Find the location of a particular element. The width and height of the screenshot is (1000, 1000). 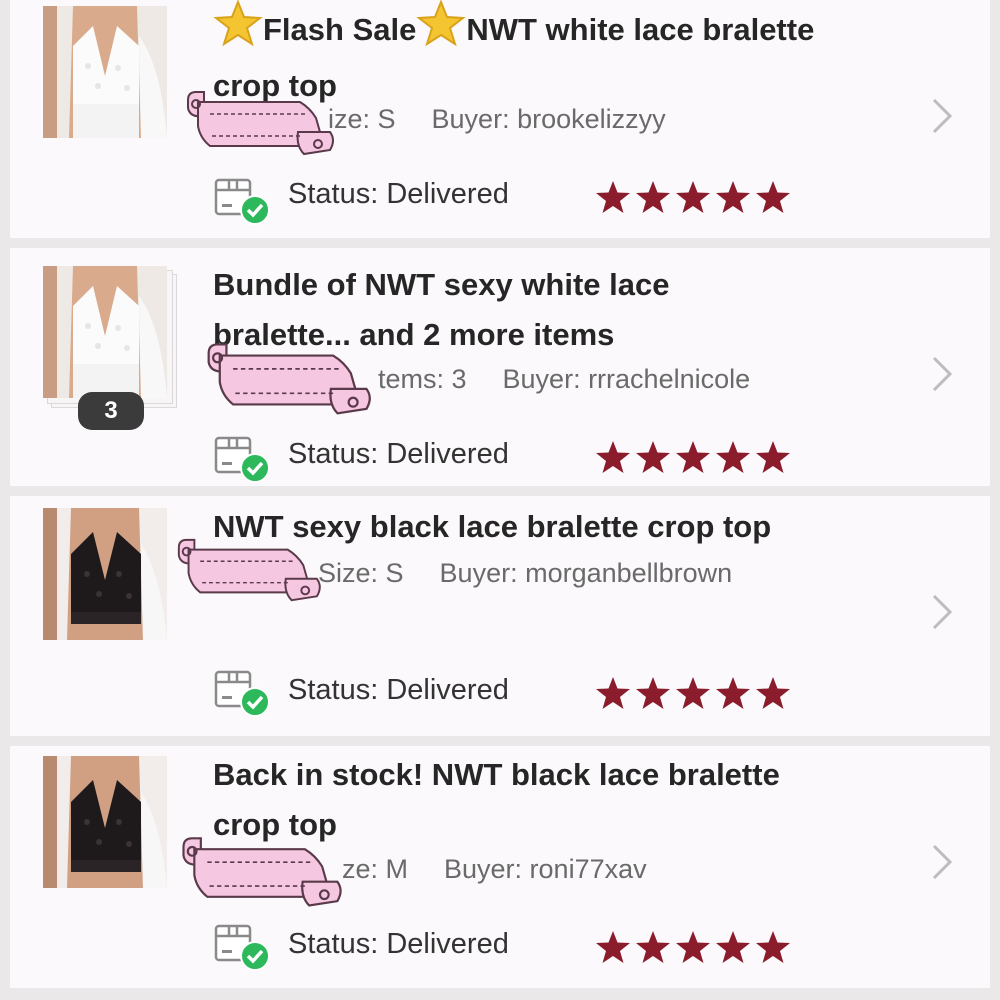

size-label: ze: M is located at coordinates (375, 869).